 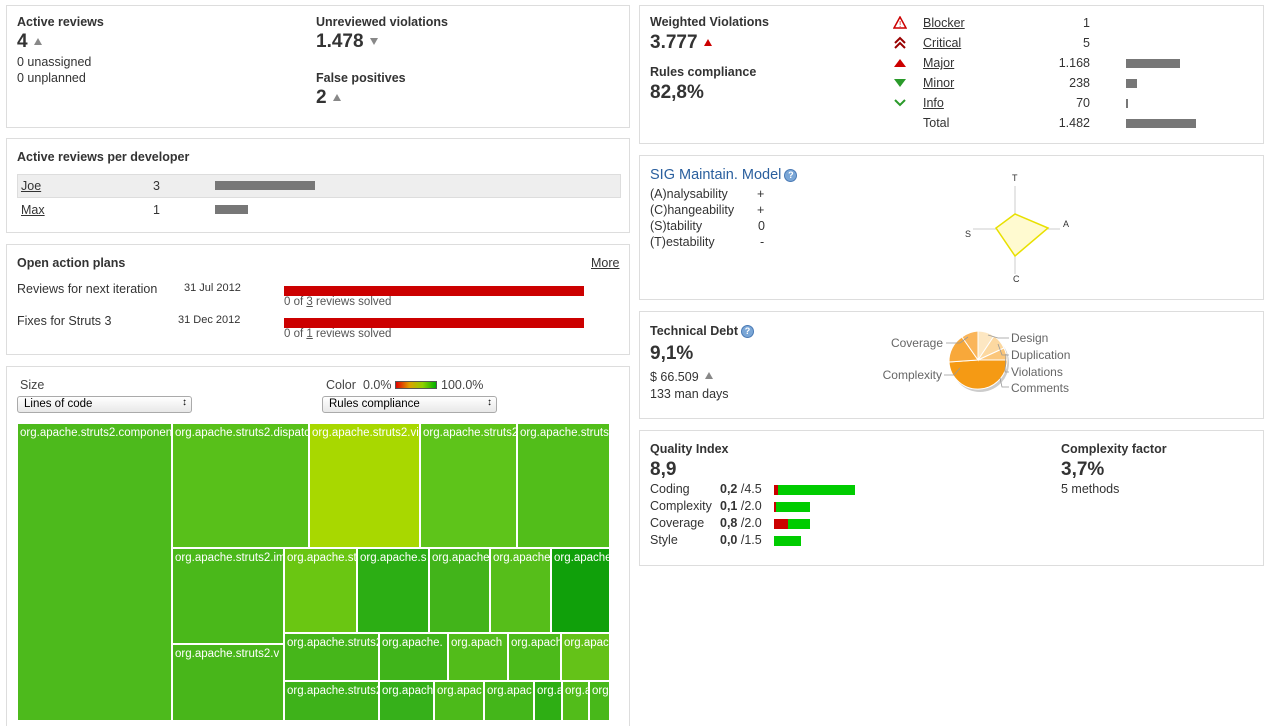 What do you see at coordinates (900, 103) in the screenshot?
I see `info-icon` at bounding box center [900, 103].